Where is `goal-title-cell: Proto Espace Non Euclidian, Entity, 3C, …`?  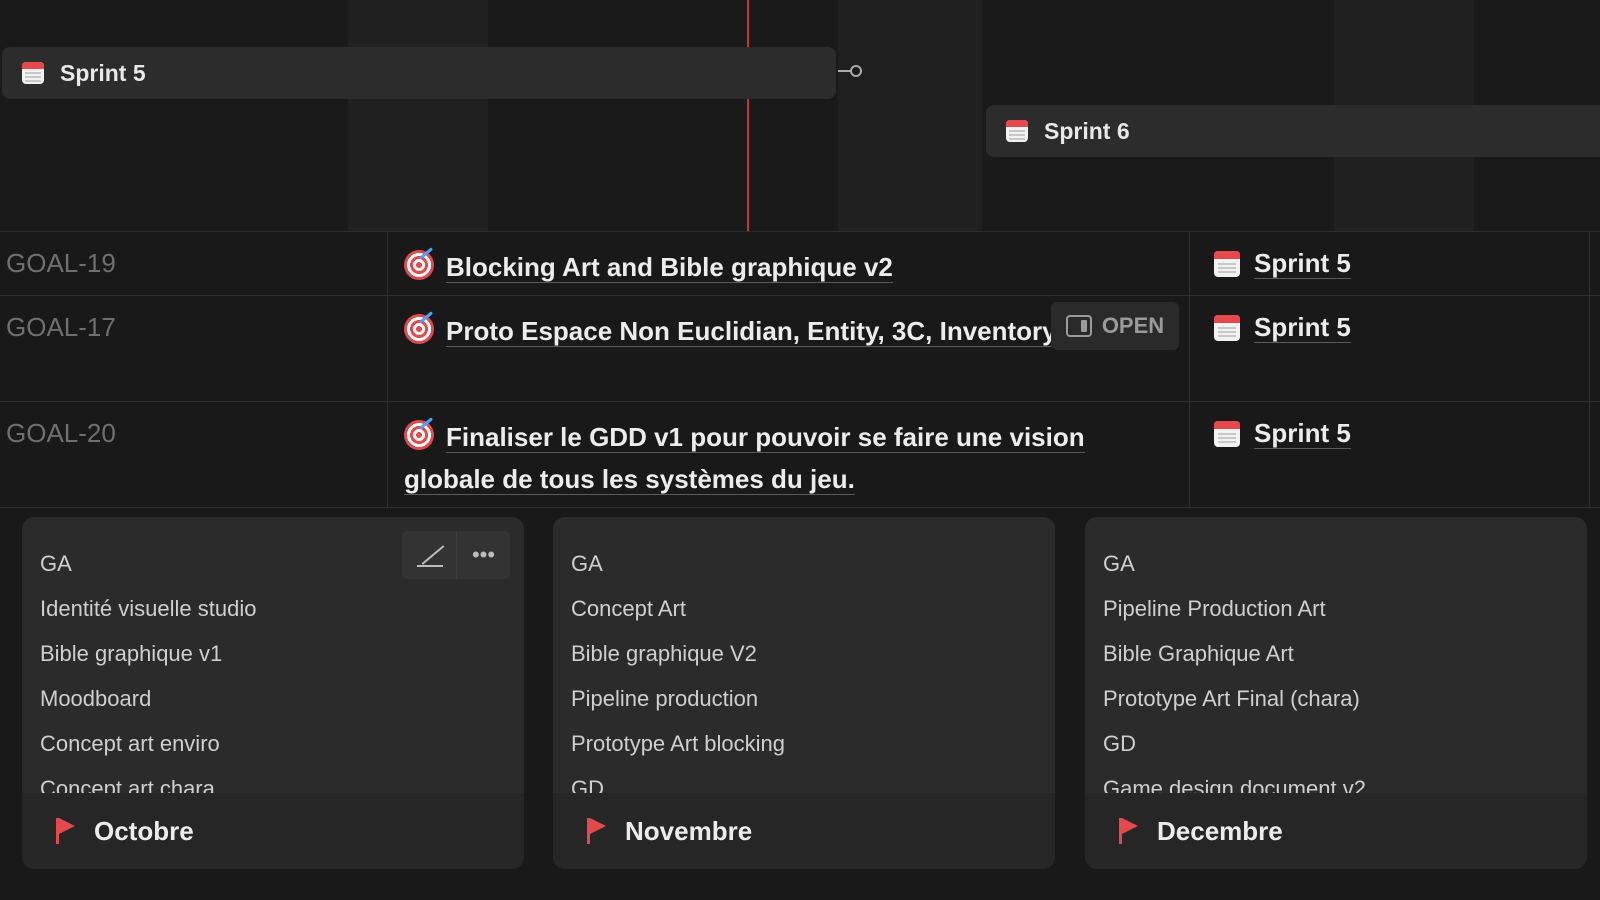 goal-title-cell: Proto Espace Non Euclidian, Entity, 3C, … is located at coordinates (789, 348).